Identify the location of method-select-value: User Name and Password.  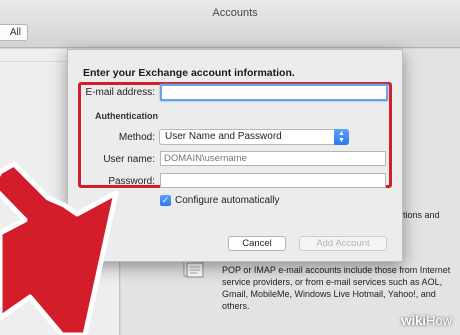
(223, 136).